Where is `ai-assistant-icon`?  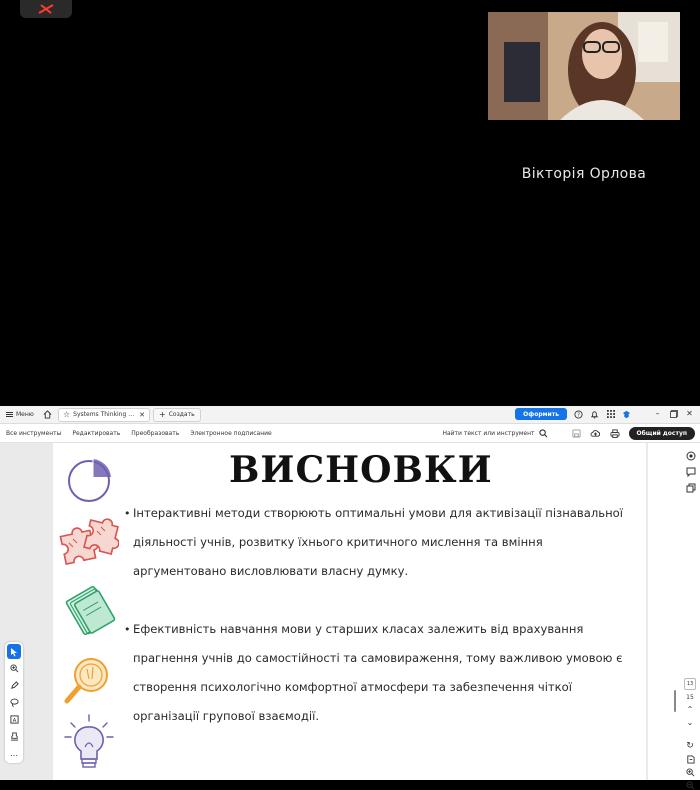 ai-assistant-icon is located at coordinates (691, 456).